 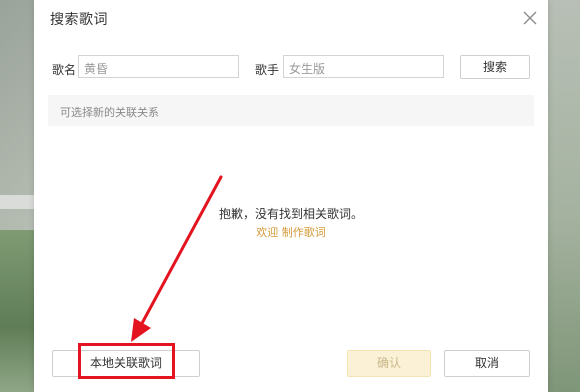 What do you see at coordinates (17, 202) in the screenshot?
I see `background-fence` at bounding box center [17, 202].